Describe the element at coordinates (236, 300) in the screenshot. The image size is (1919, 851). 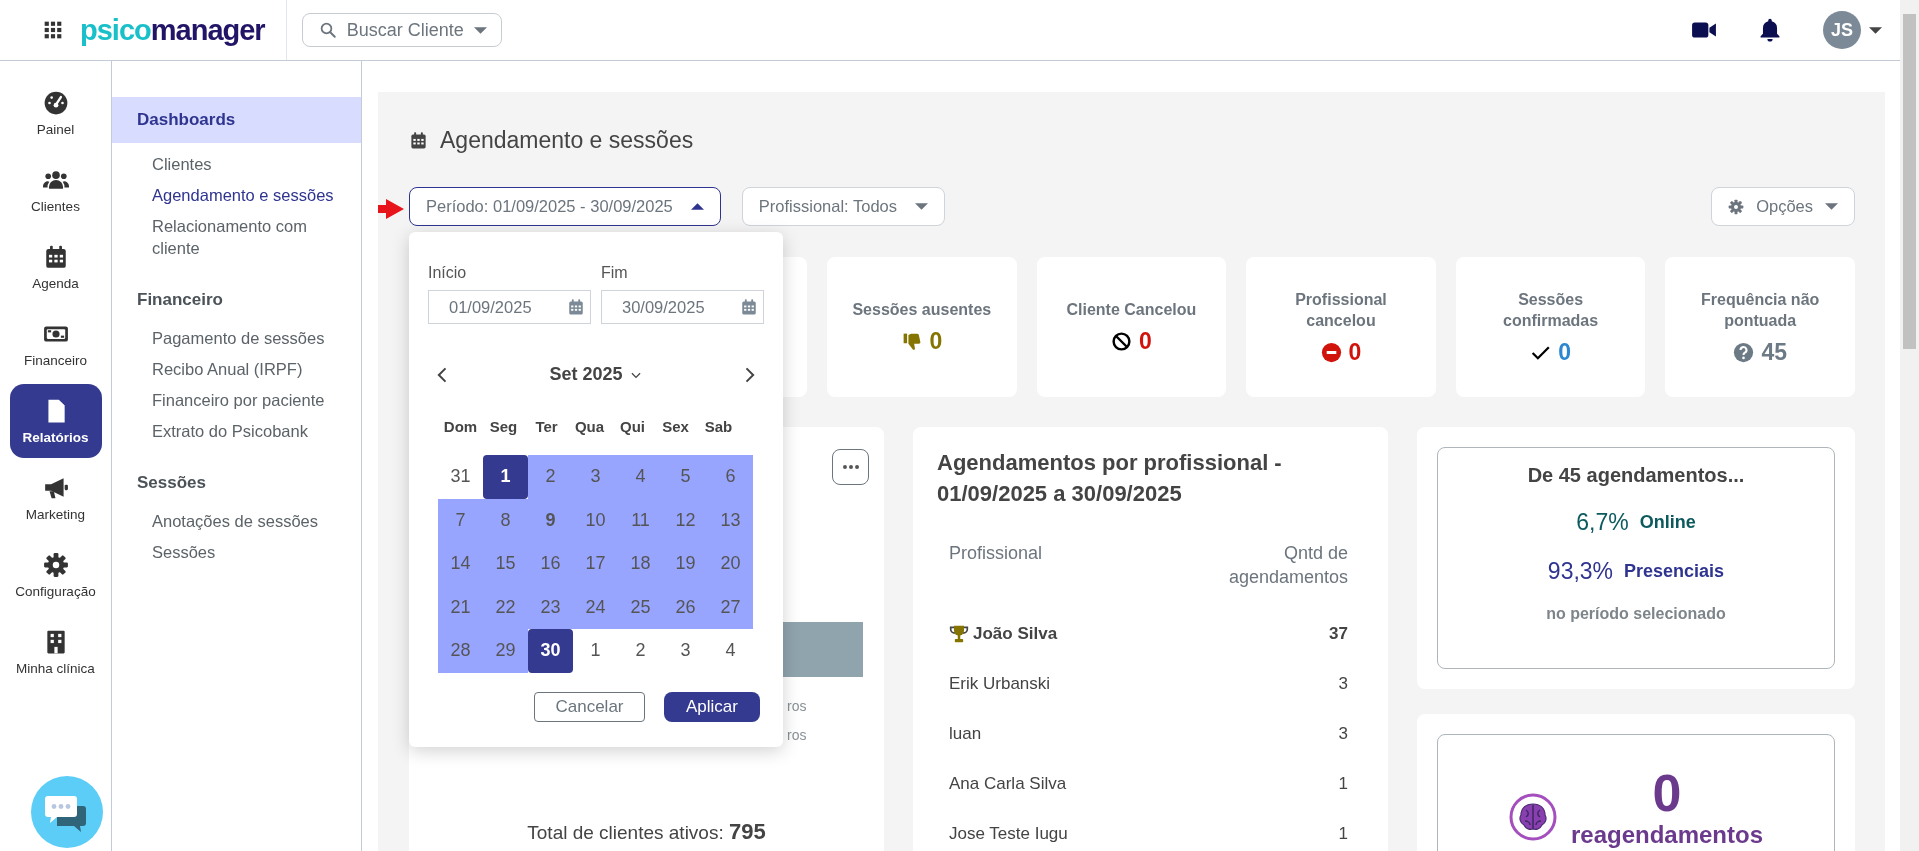
I see `menu-section-title: Financeiro` at that location.